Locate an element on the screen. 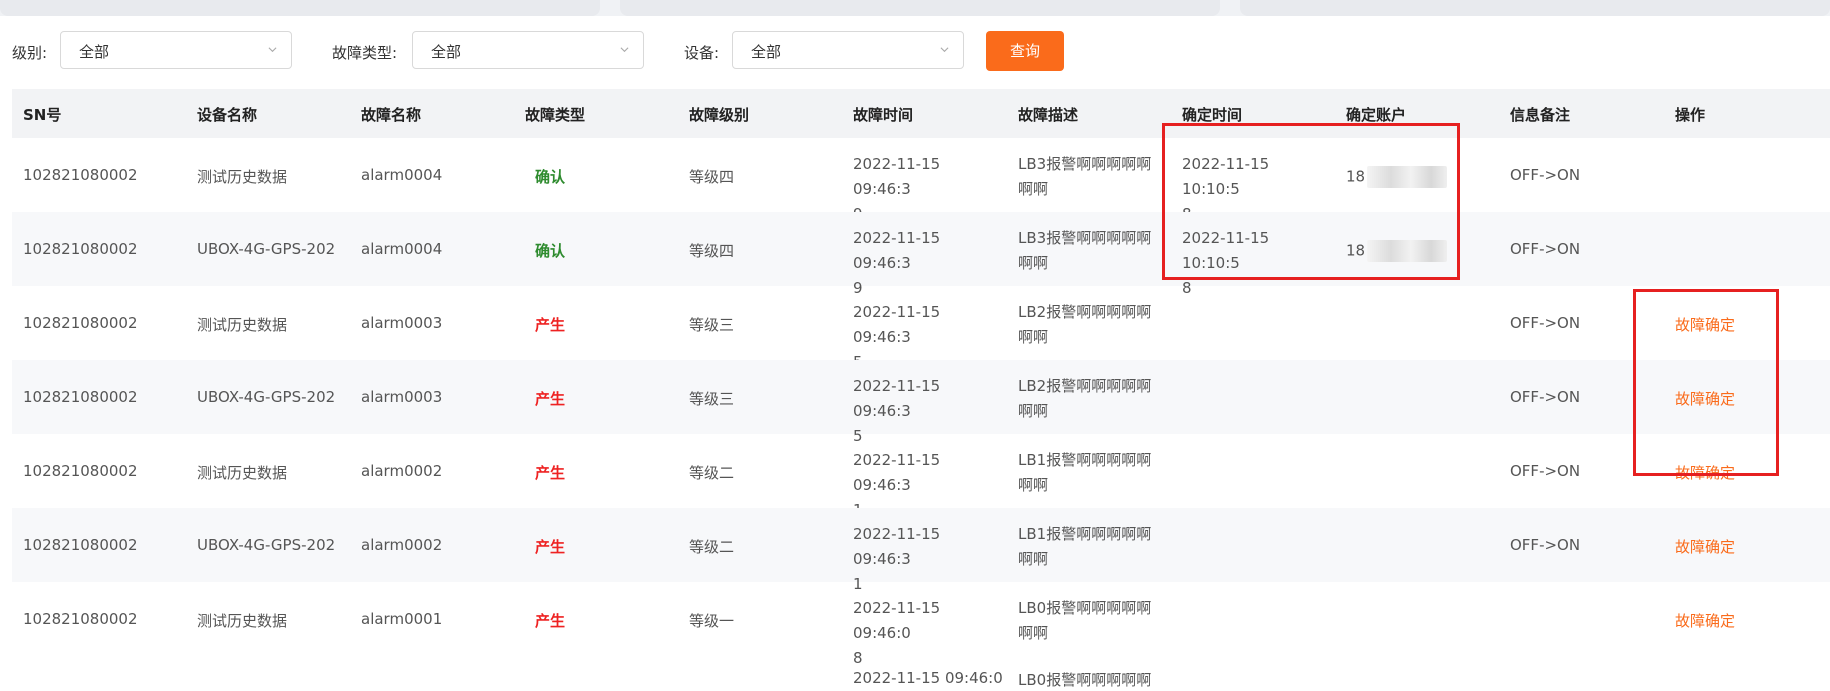 Image resolution: width=1830 pixels, height=691 pixels. device-filter-label: 设备: is located at coordinates (702, 53).